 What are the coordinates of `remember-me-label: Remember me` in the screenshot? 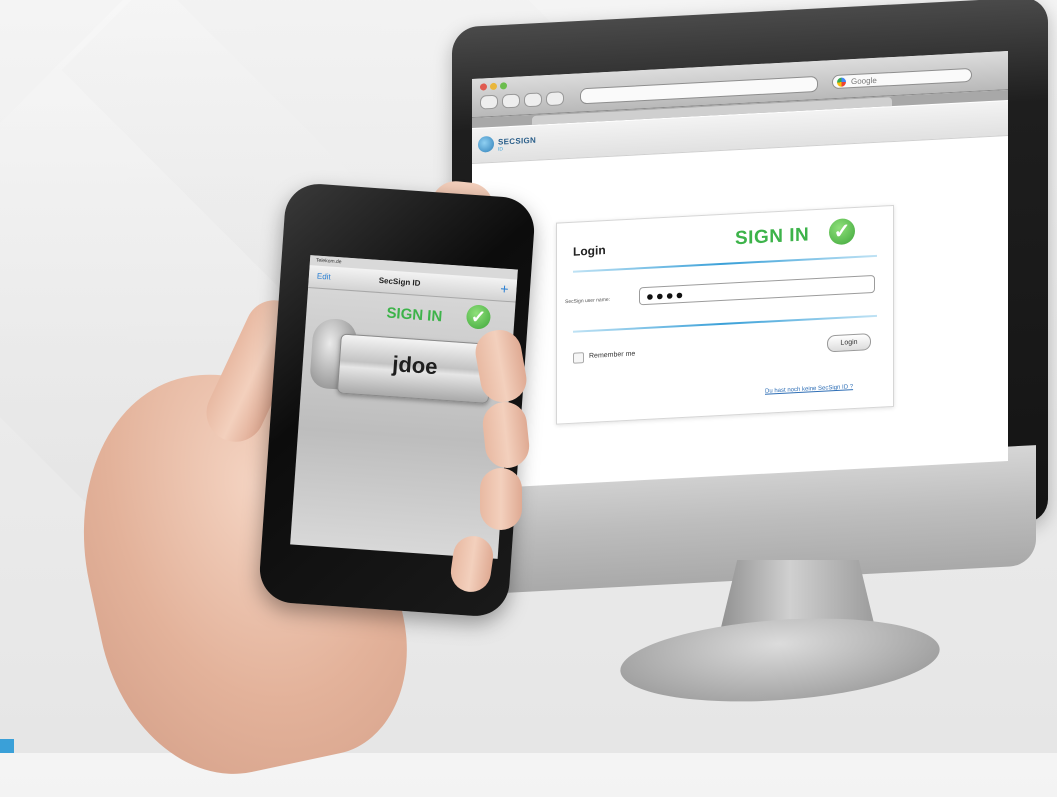 It's located at (612, 355).